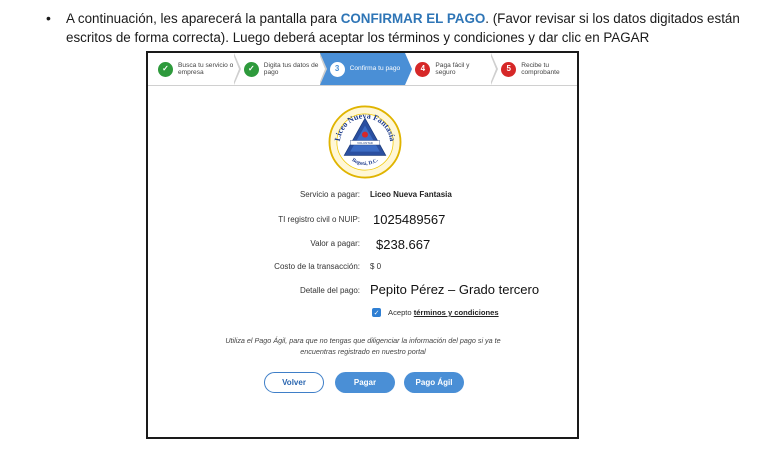  Describe the element at coordinates (335, 243) in the screenshot. I see `amount-label: Valor a pagar:` at that location.